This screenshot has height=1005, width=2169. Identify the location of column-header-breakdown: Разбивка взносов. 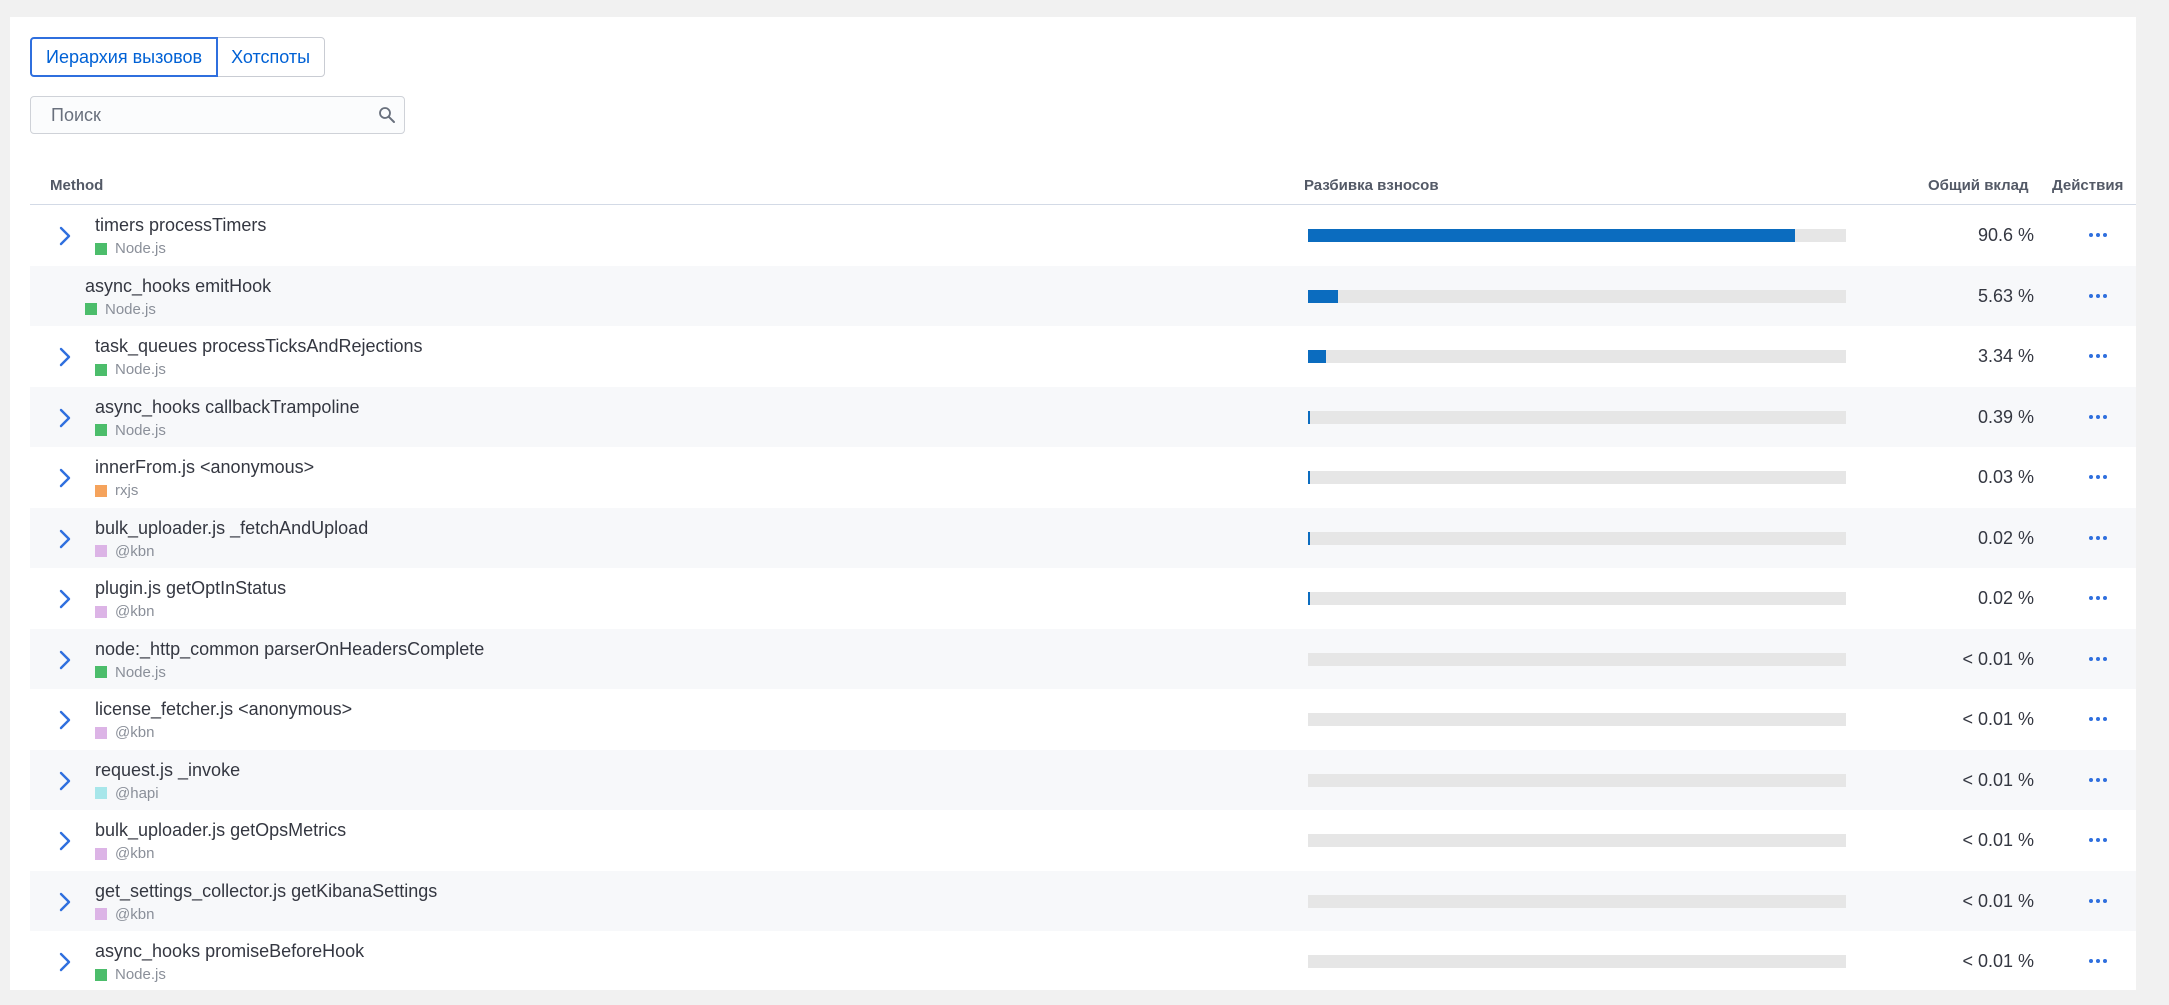
(1371, 185).